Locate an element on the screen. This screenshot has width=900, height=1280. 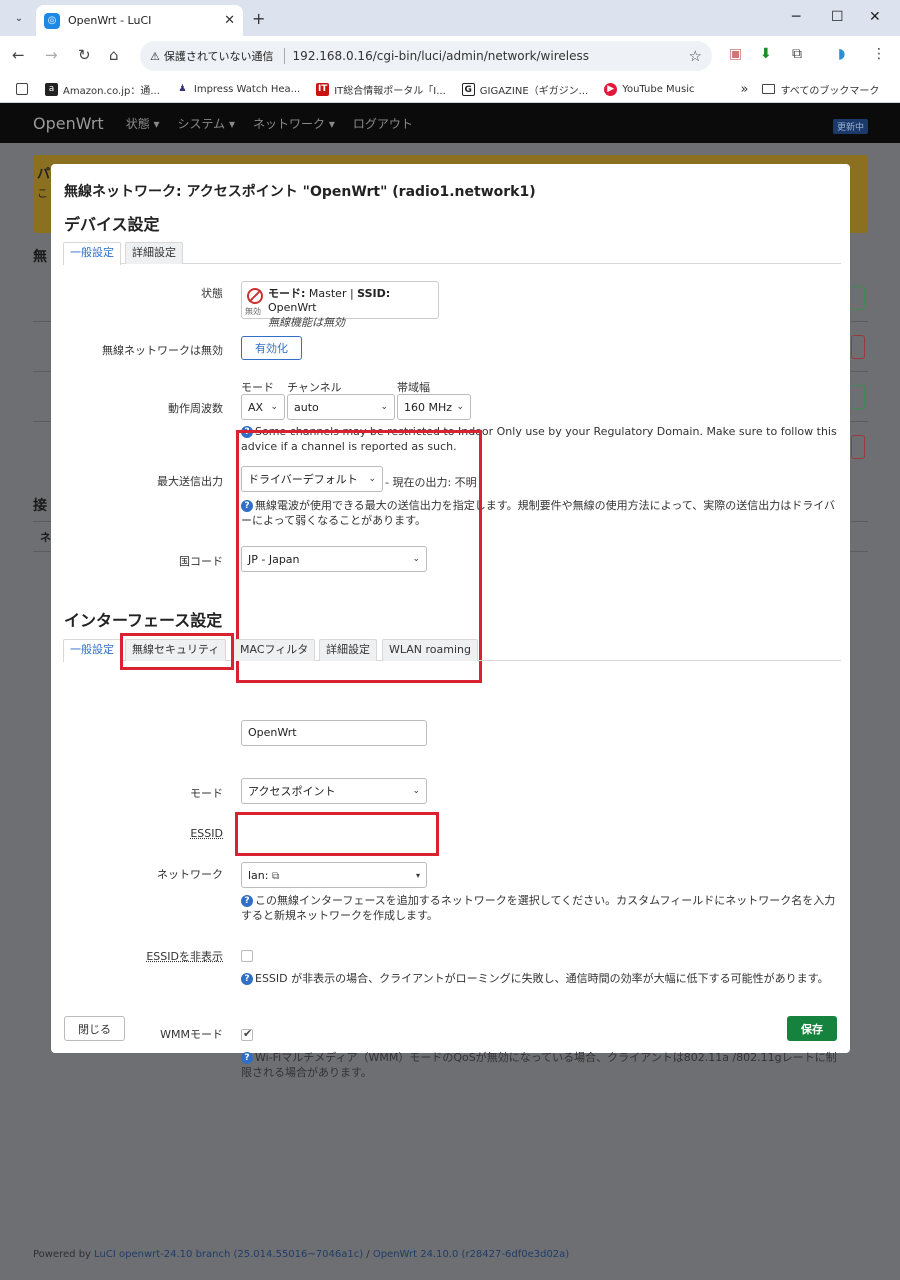
impress-icon: ♟ is located at coordinates (182, 88).